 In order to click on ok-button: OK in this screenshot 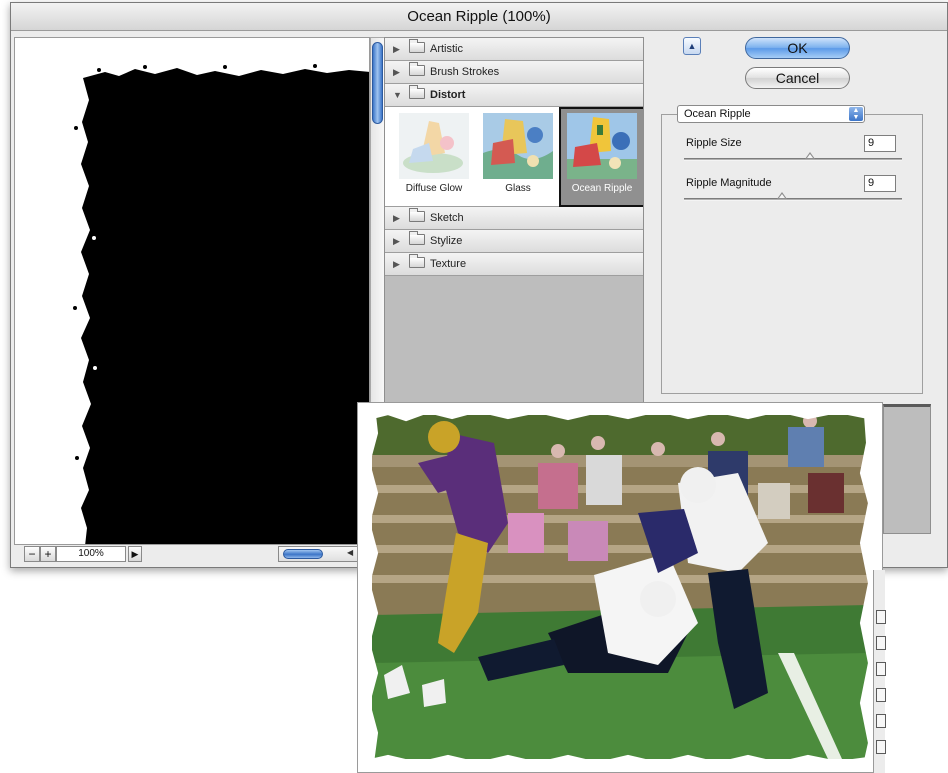, I will do `click(797, 48)`.